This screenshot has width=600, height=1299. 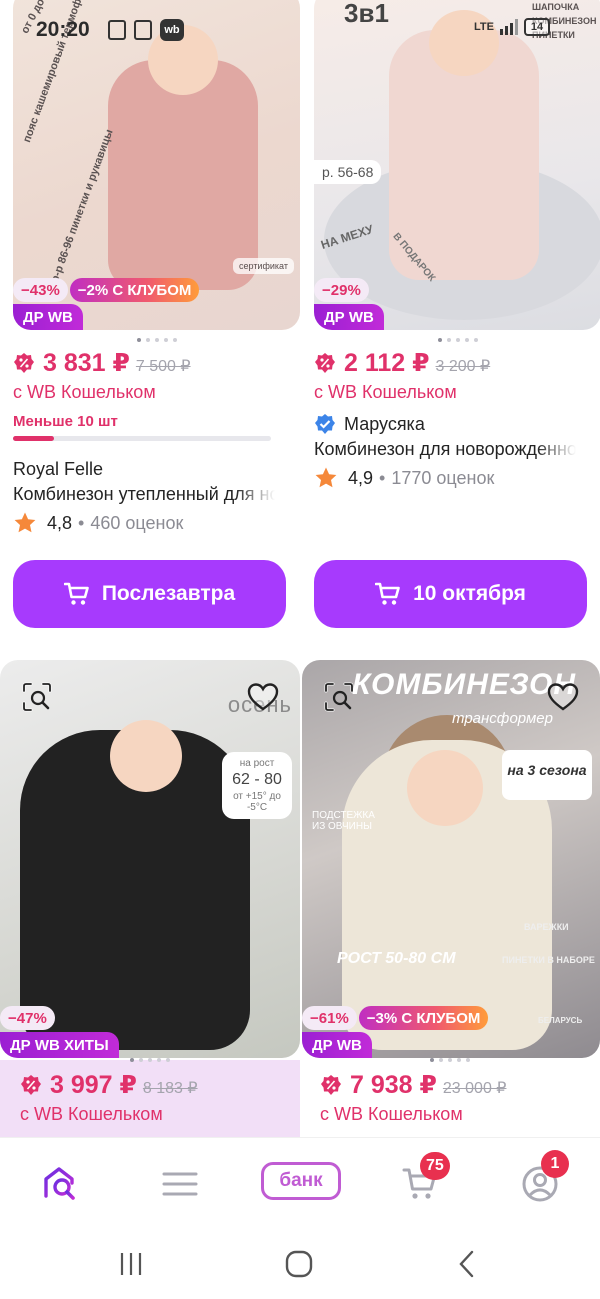 What do you see at coordinates (341, 290) in the screenshot?
I see `discount-badge: −29%` at bounding box center [341, 290].